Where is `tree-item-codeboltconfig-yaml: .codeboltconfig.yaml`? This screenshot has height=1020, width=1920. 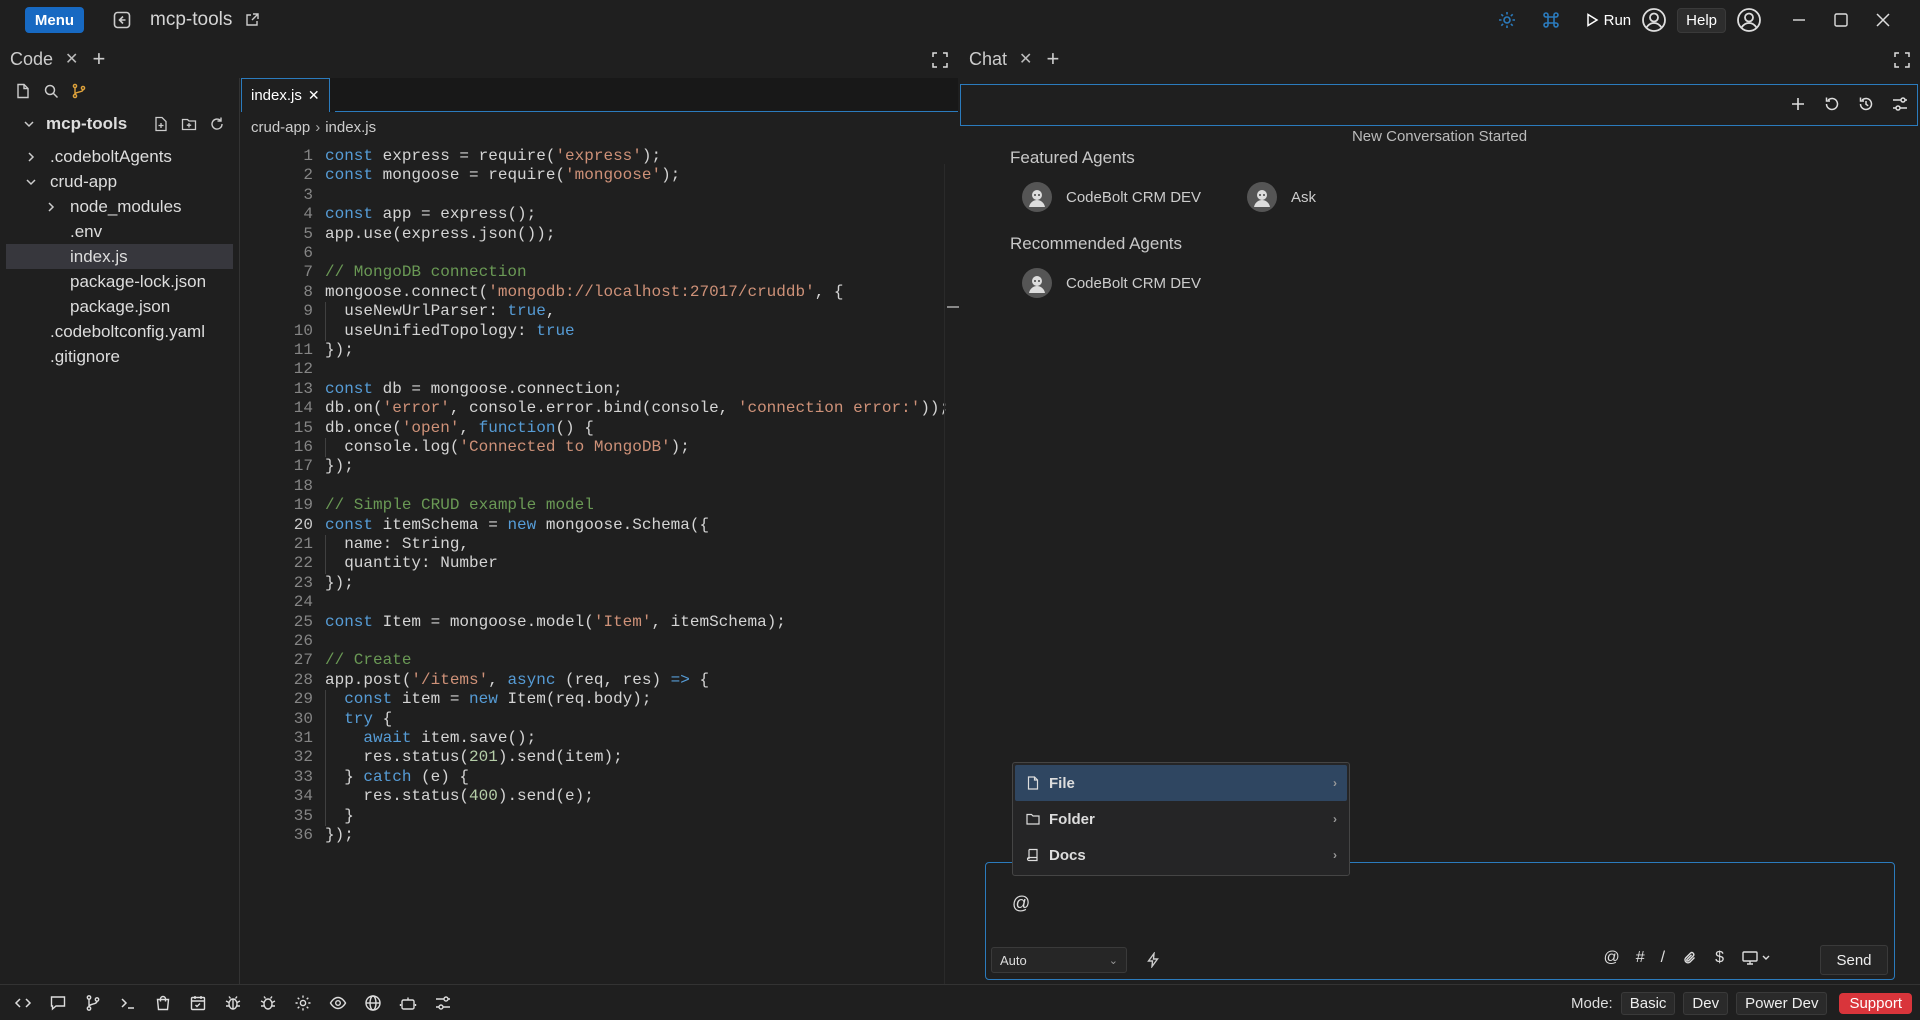
tree-item-codeboltconfig-yaml: .codeboltconfig.yaml is located at coordinates (119, 331).